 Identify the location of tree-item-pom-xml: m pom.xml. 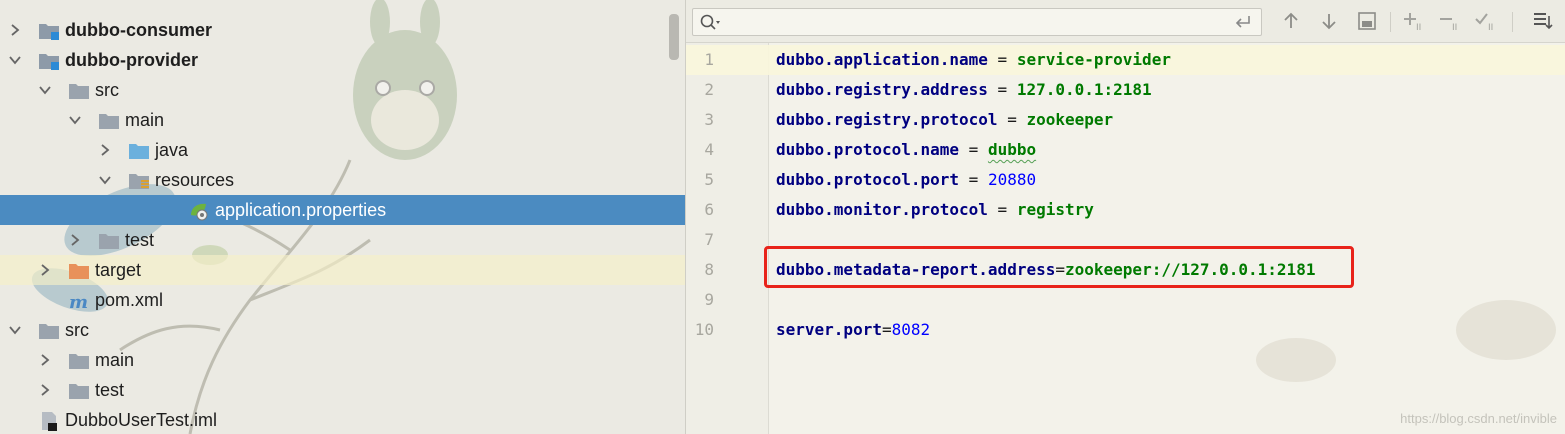
(342, 300).